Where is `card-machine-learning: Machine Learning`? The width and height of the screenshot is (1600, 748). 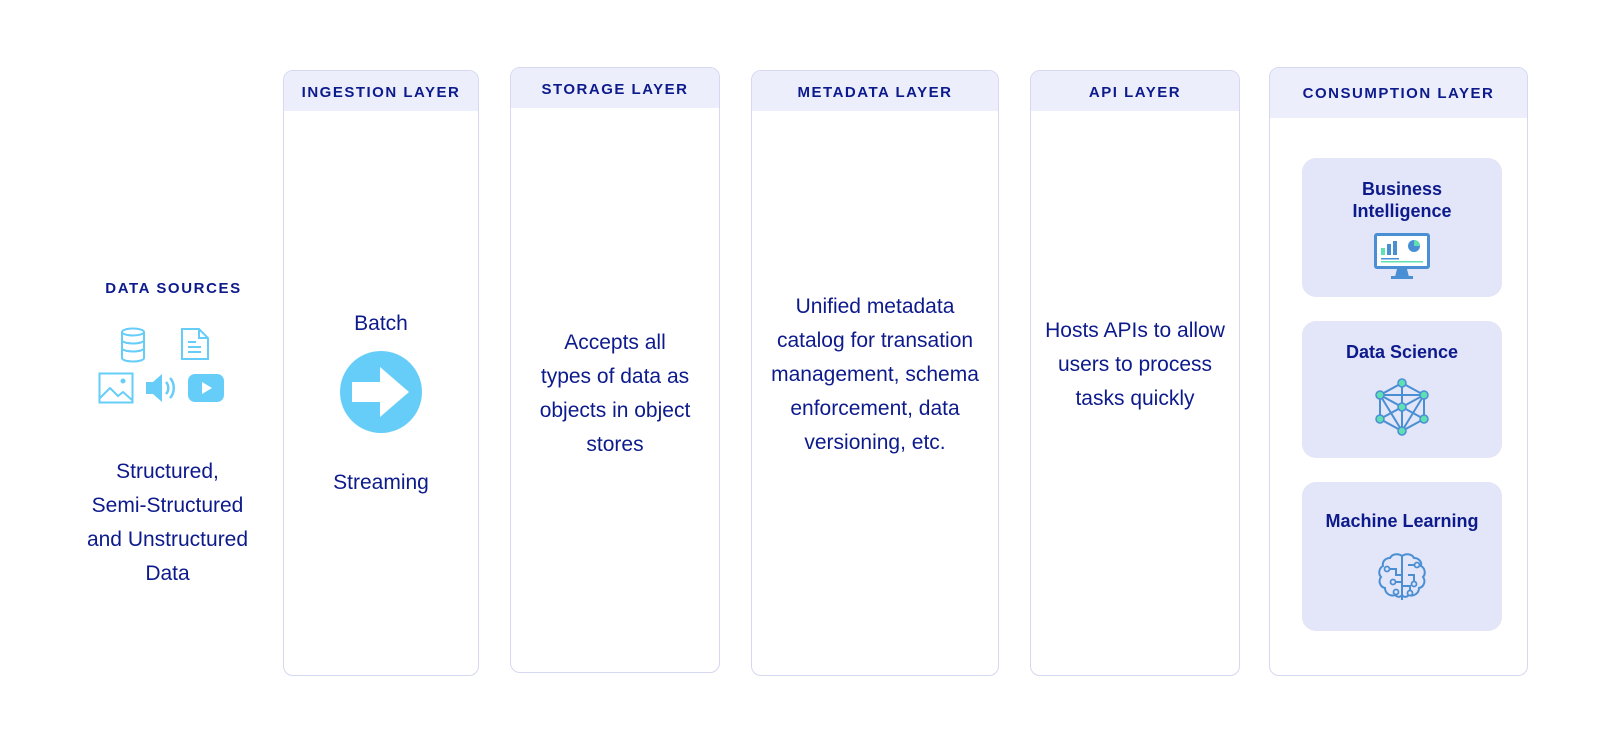
card-machine-learning: Machine Learning is located at coordinates (1402, 556).